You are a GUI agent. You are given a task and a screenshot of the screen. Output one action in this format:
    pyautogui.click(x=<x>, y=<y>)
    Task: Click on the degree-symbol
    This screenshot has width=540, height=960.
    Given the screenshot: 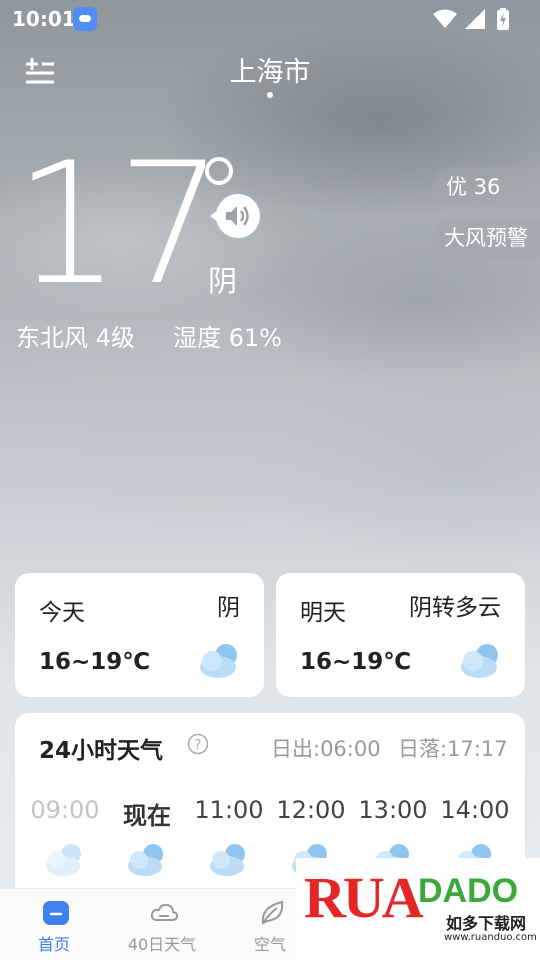 What is the action you would take?
    pyautogui.click(x=219, y=171)
    